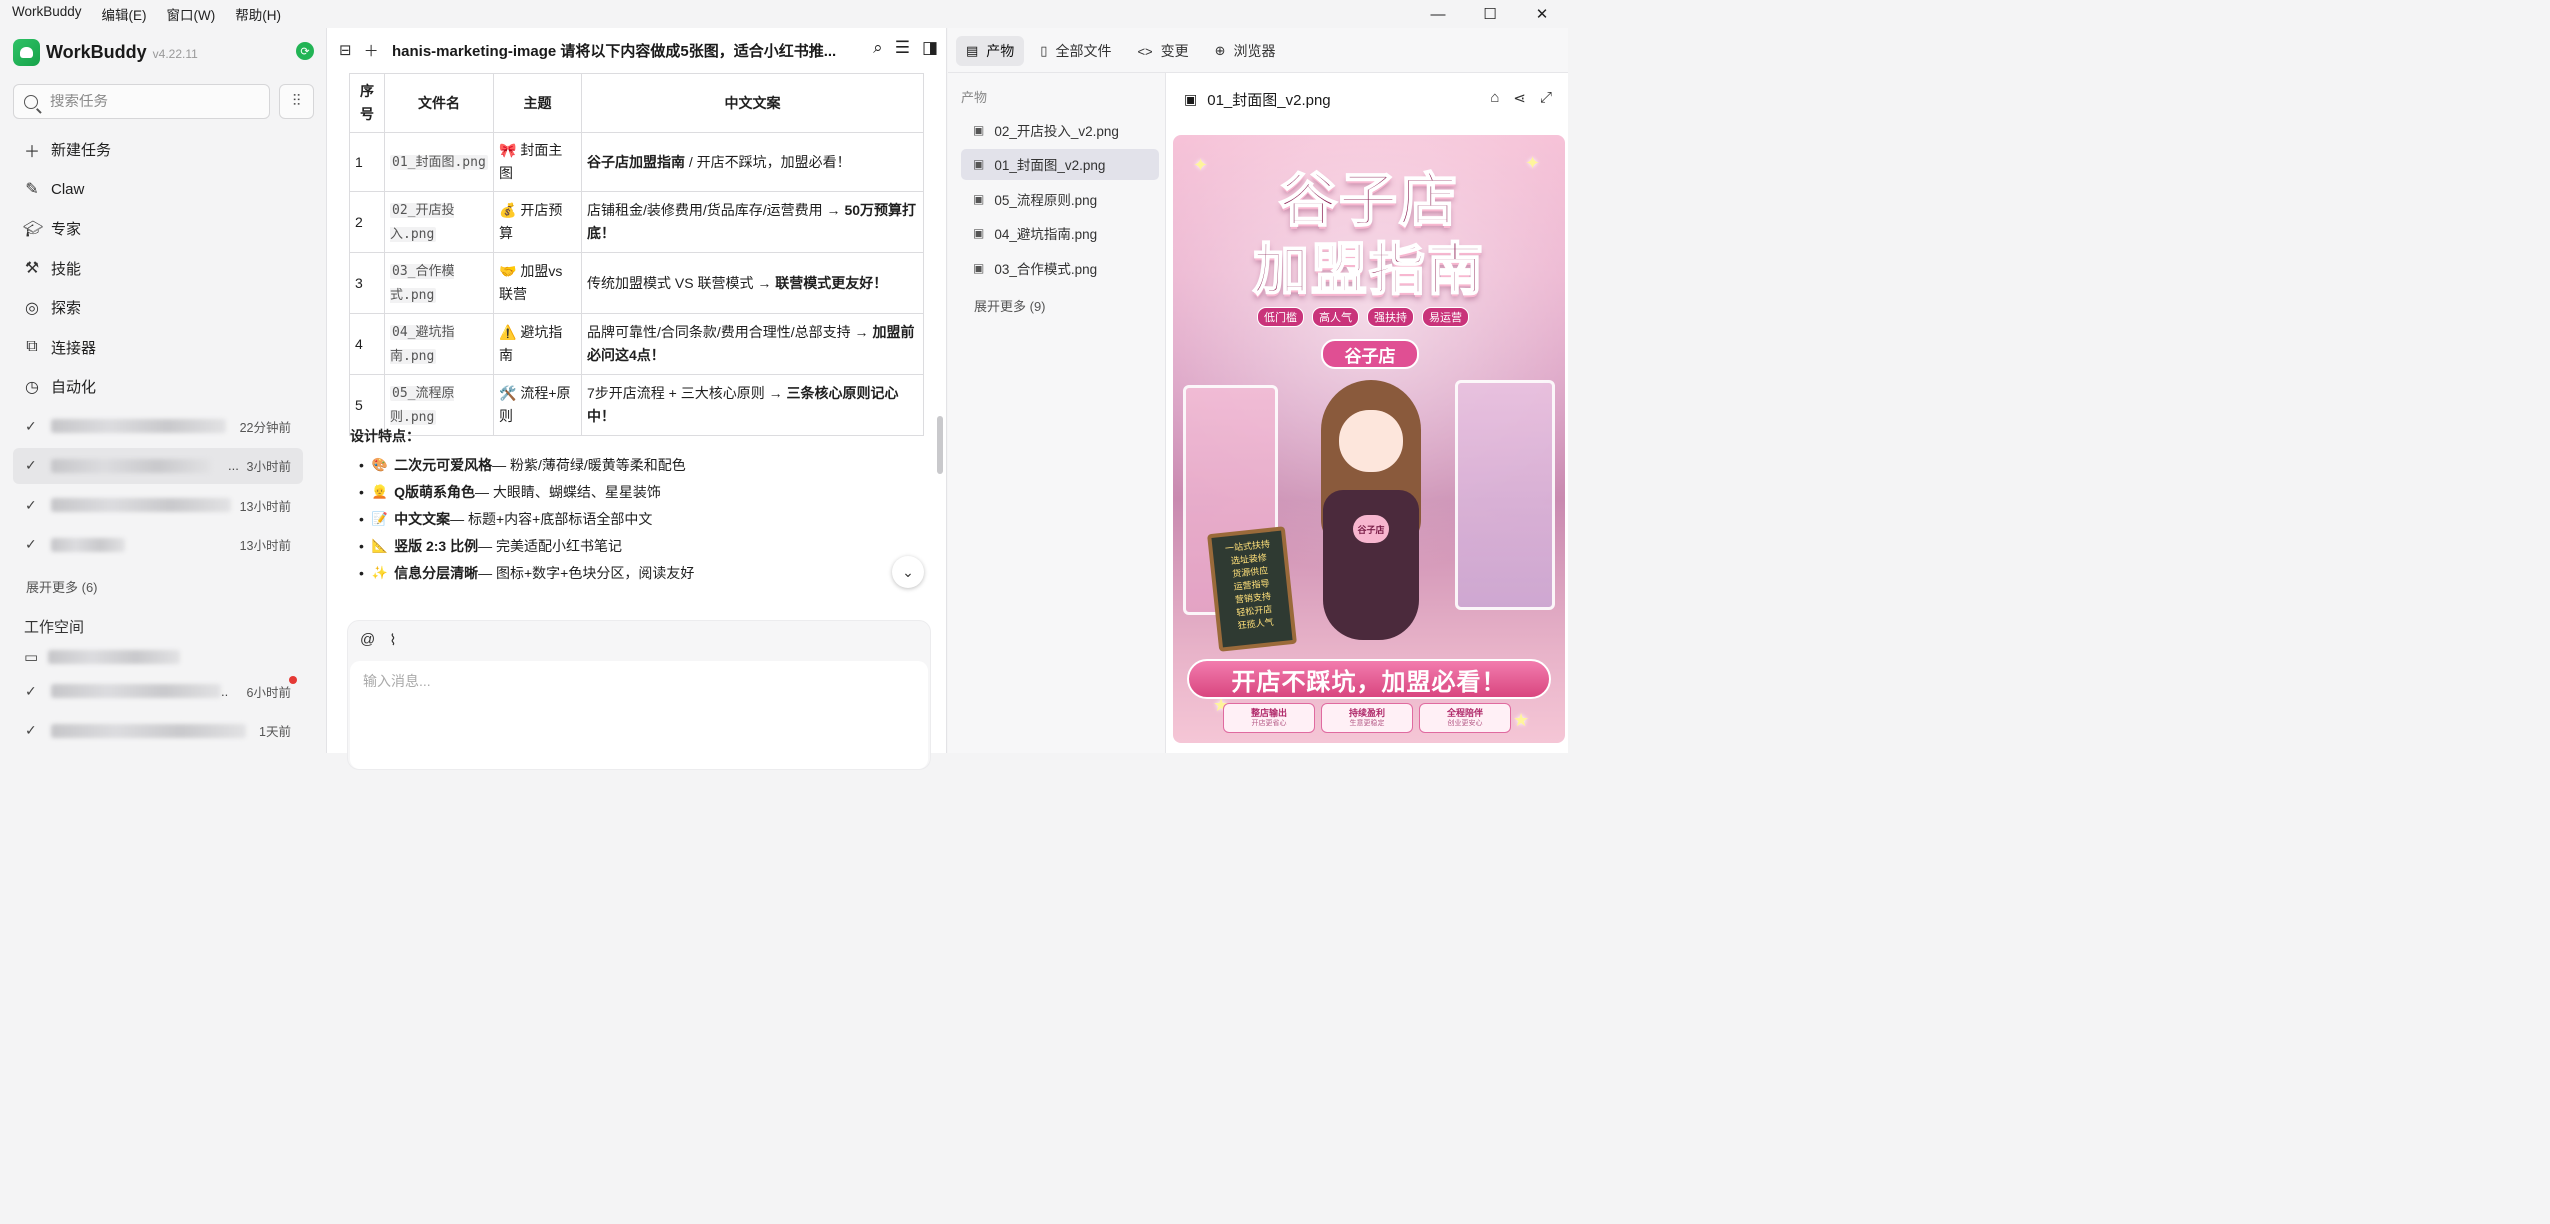 Image resolution: width=2550 pixels, height=1224 pixels. I want to click on collapse-sidebar-icon: ⊟, so click(345, 50).